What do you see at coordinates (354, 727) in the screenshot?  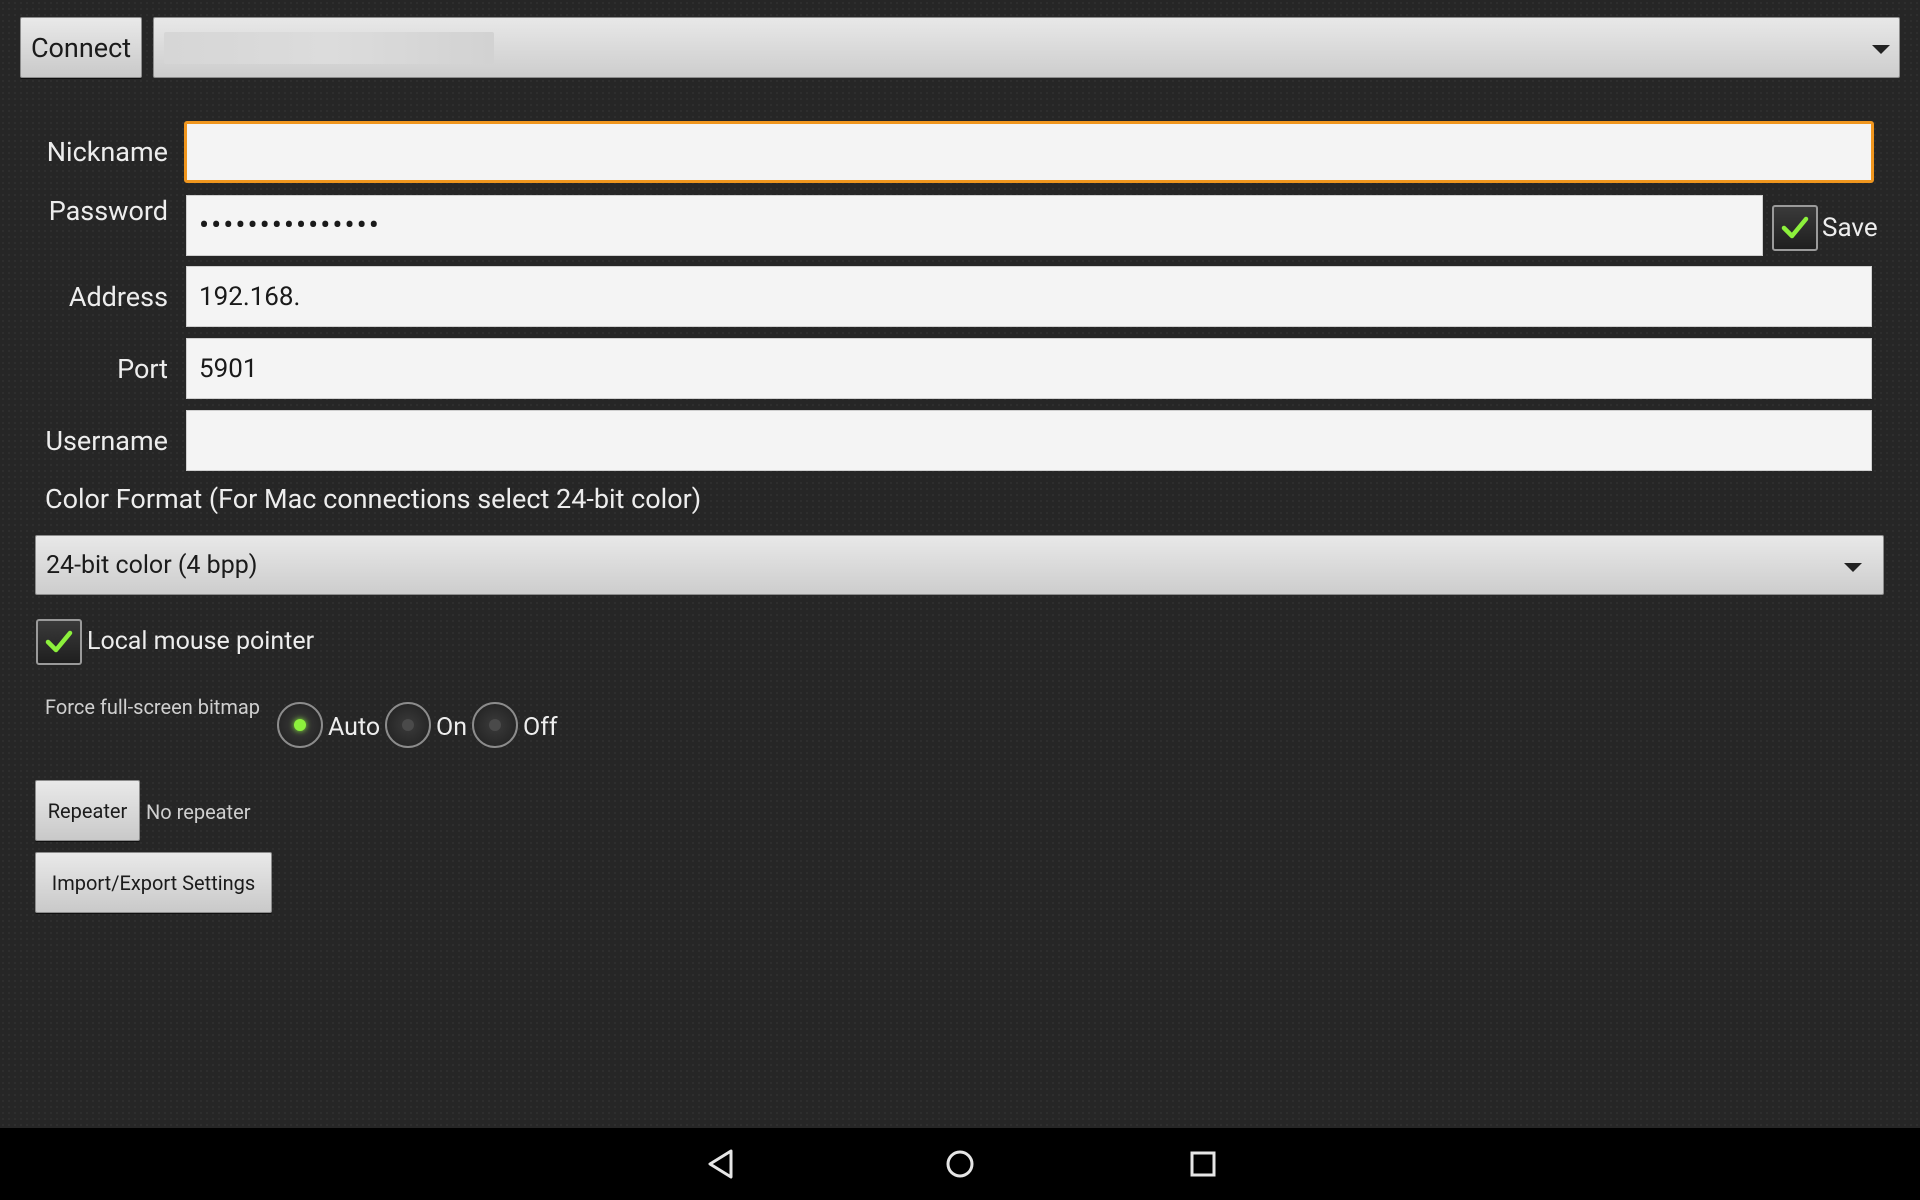 I see `radio-auto-label: Auto` at bounding box center [354, 727].